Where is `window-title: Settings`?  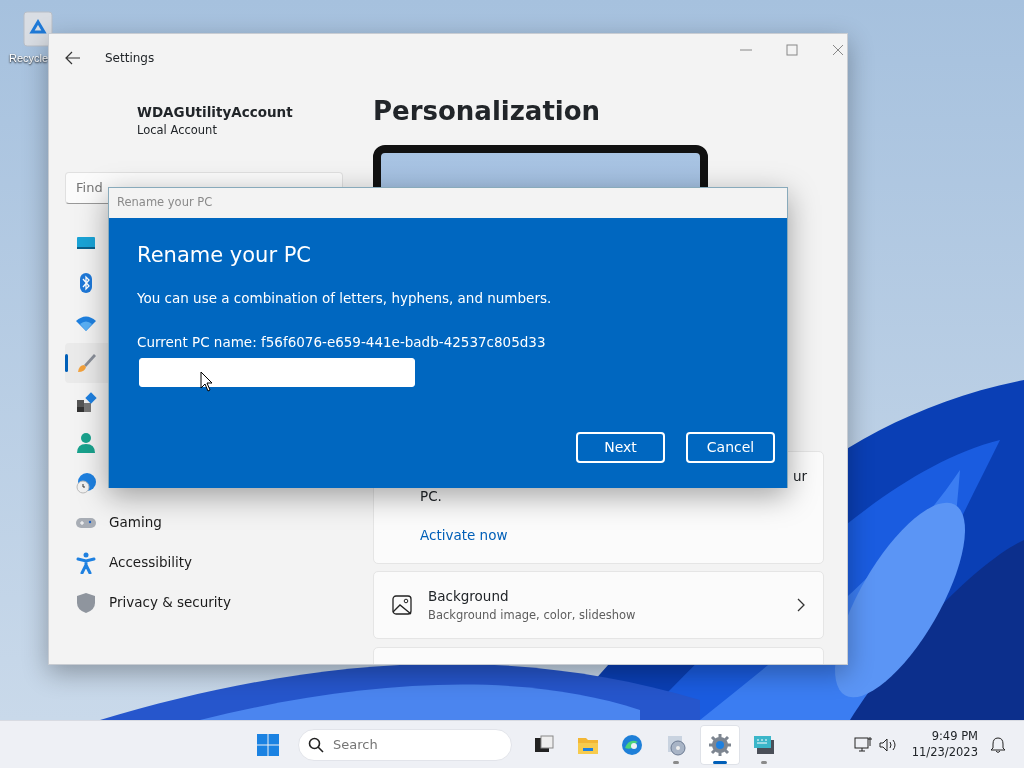
window-title: Settings is located at coordinates (130, 58).